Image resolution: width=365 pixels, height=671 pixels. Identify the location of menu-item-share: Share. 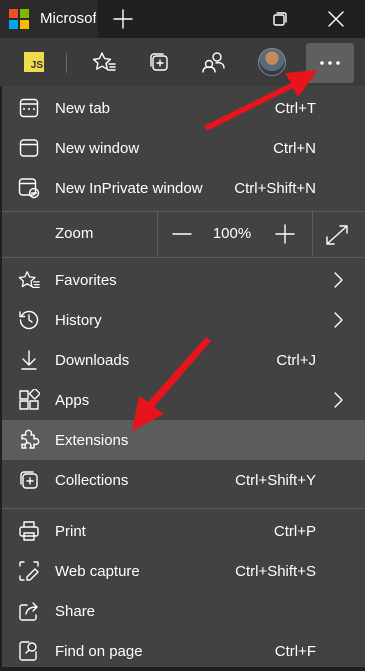
(183, 611).